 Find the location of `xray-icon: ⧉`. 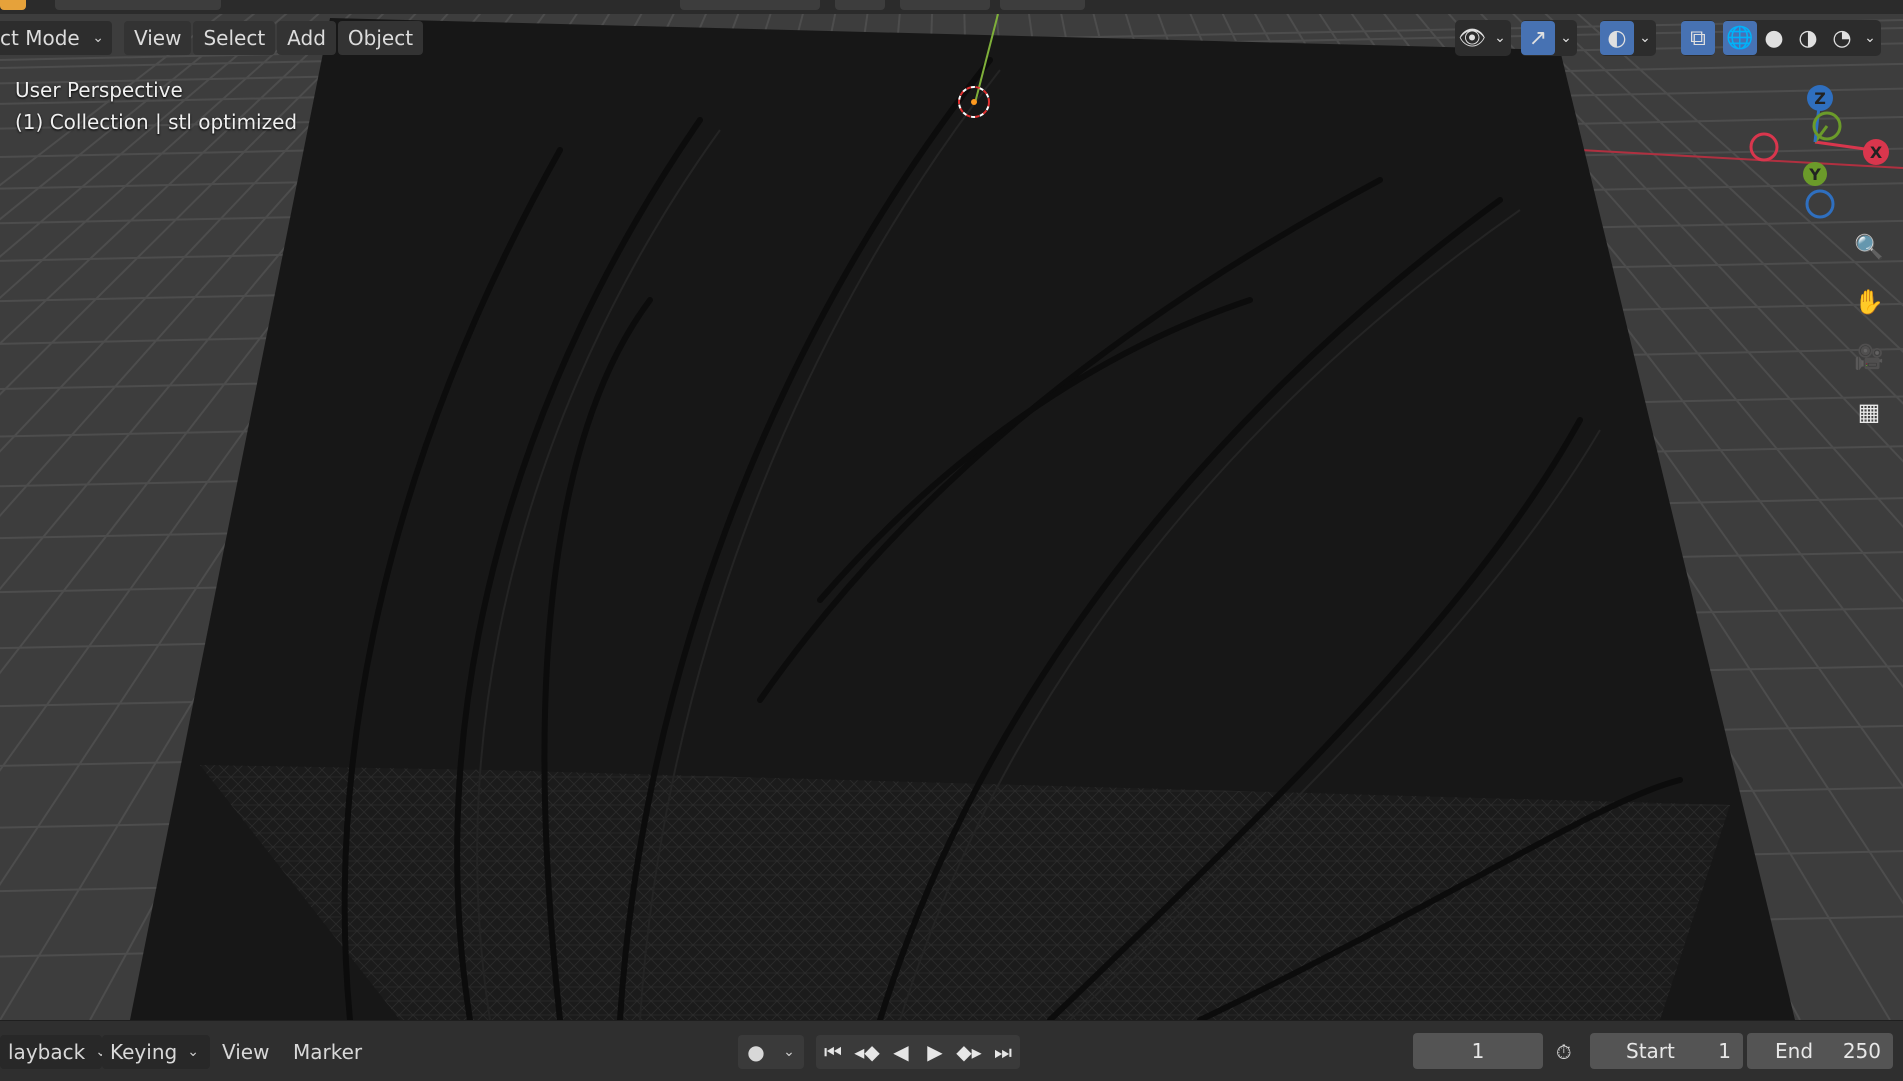

xray-icon: ⧉ is located at coordinates (1698, 38).